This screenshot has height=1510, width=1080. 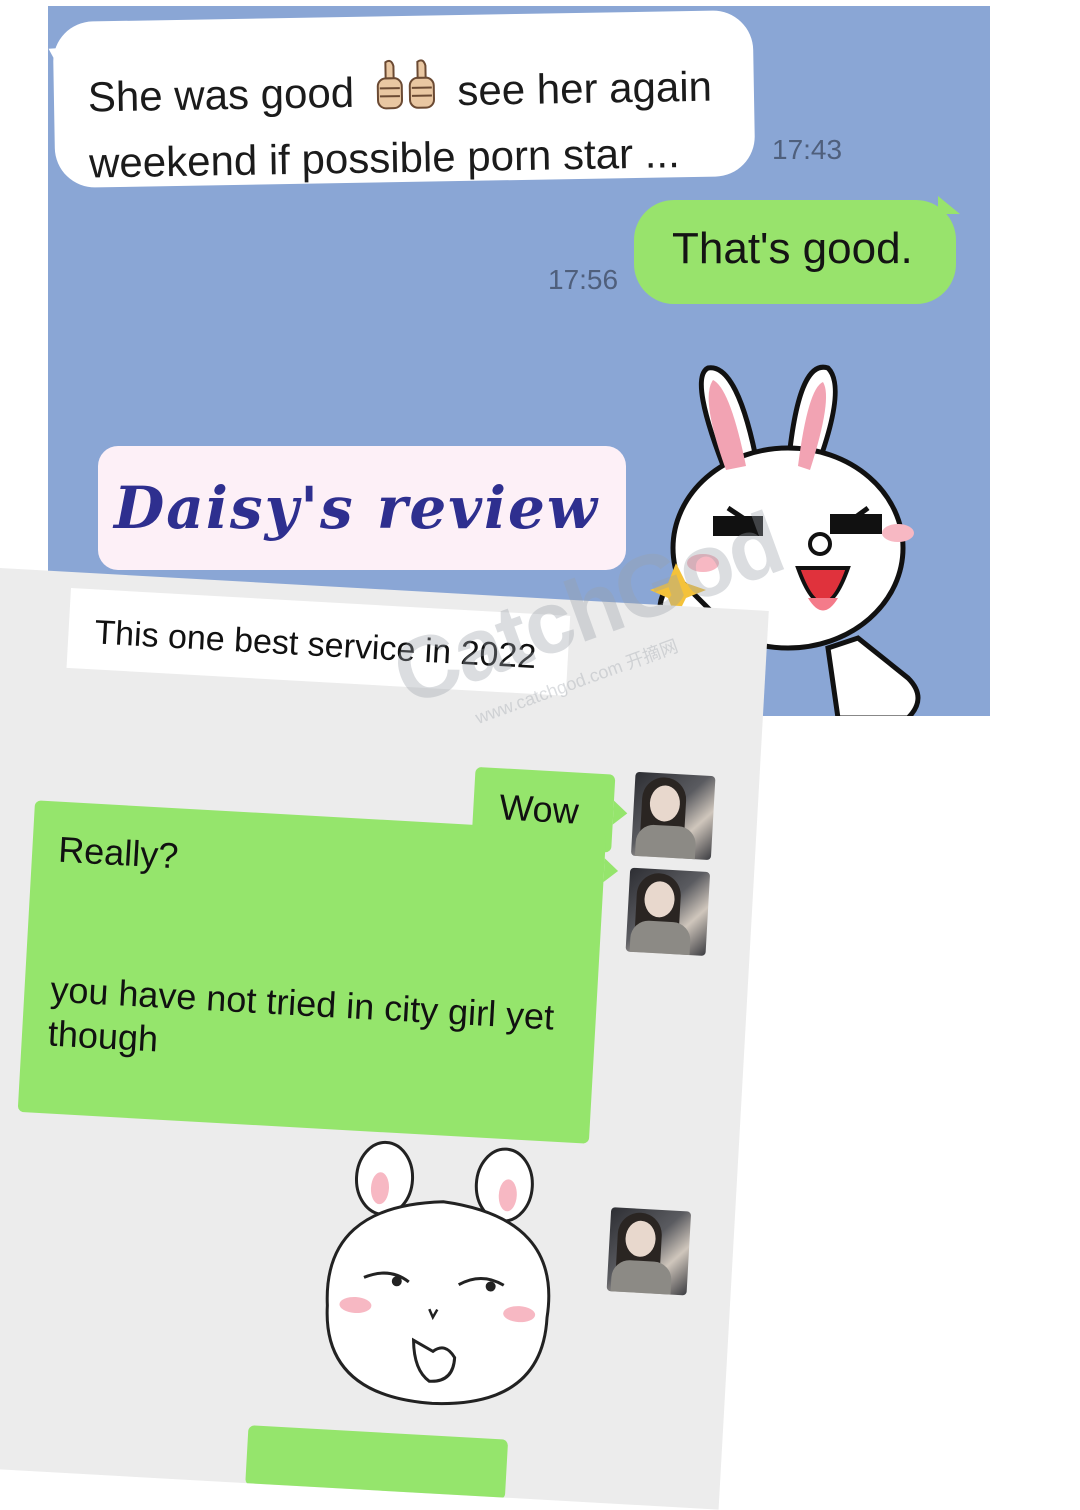 I want to click on notice-message-text: This one best service in 2022, so click(x=315, y=644).